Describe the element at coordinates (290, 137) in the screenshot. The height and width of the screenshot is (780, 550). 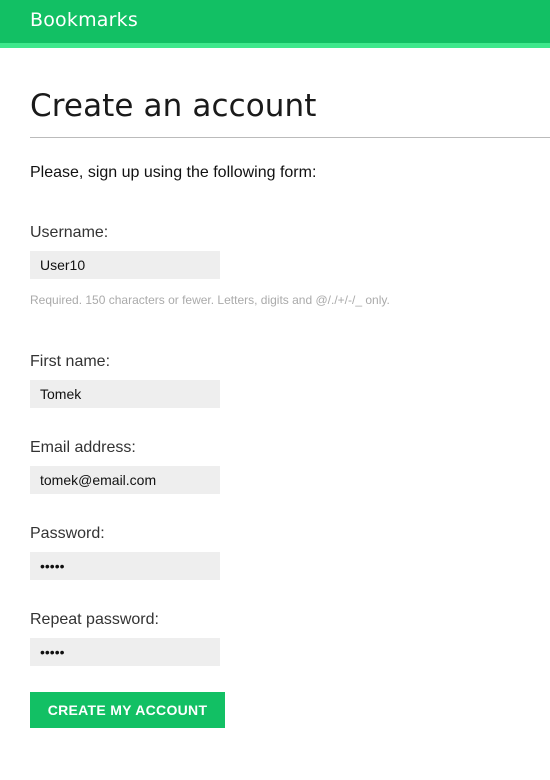
I see `title-divider` at that location.